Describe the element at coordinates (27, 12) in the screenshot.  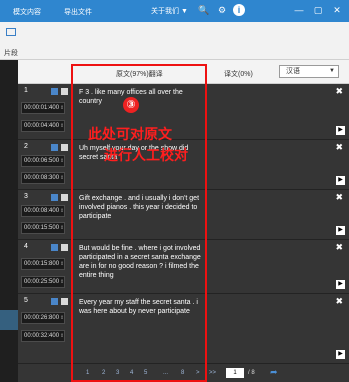
I see `tab-content: 模文内容` at that location.